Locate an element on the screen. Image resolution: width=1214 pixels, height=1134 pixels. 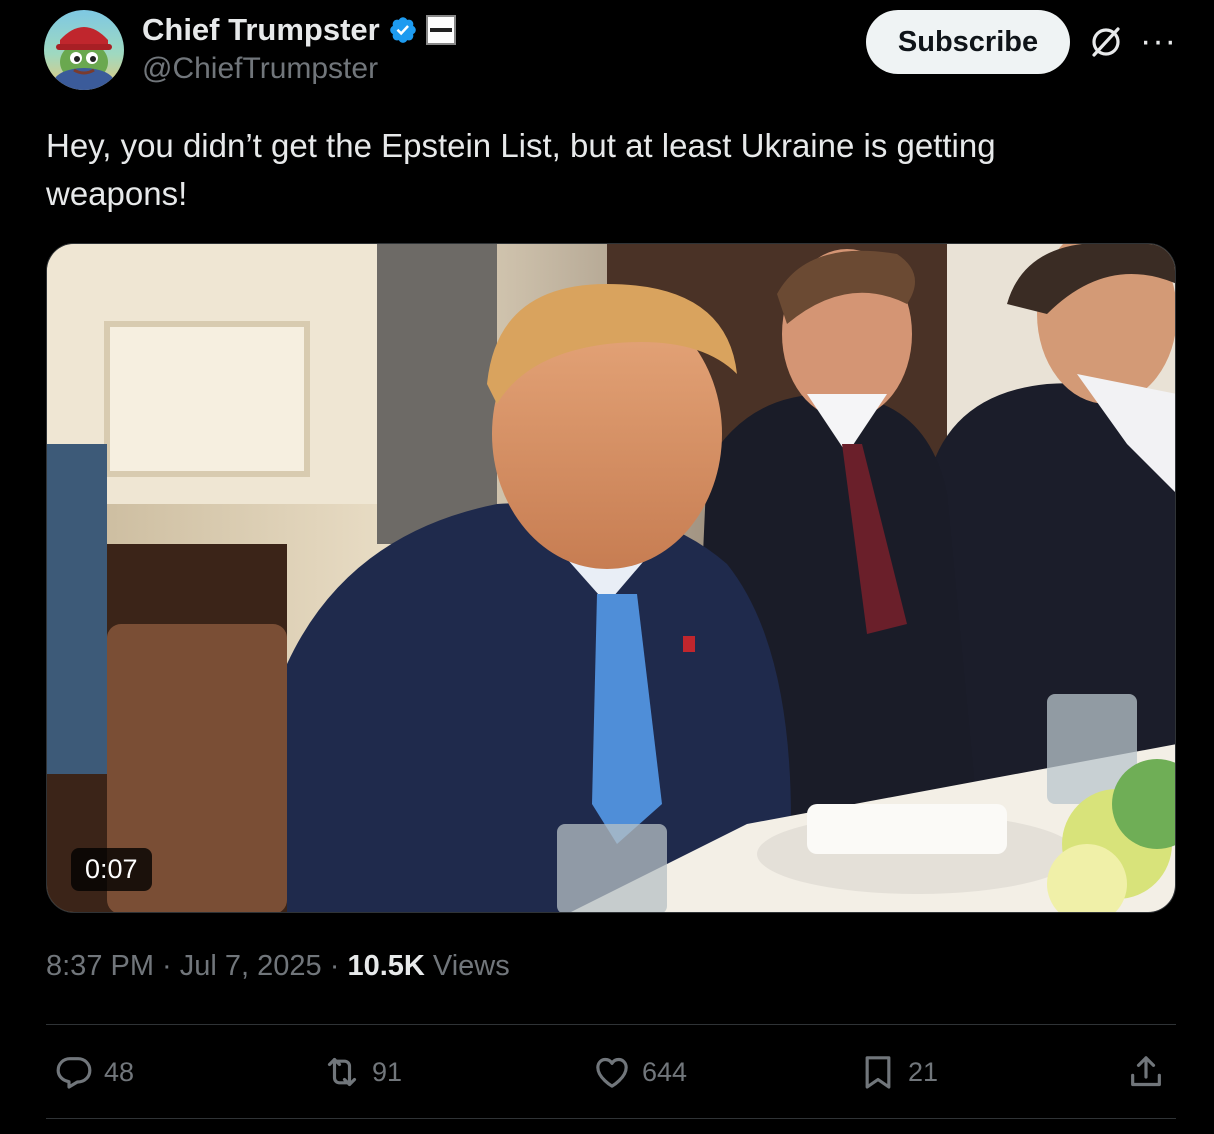
verified-badge-icon is located at coordinates (403, 30).